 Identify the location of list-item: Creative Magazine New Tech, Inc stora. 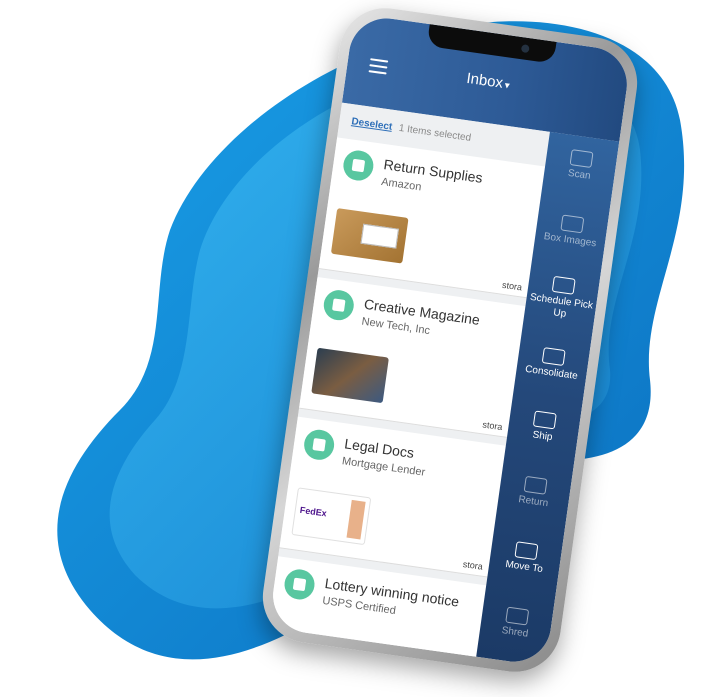
(412, 357).